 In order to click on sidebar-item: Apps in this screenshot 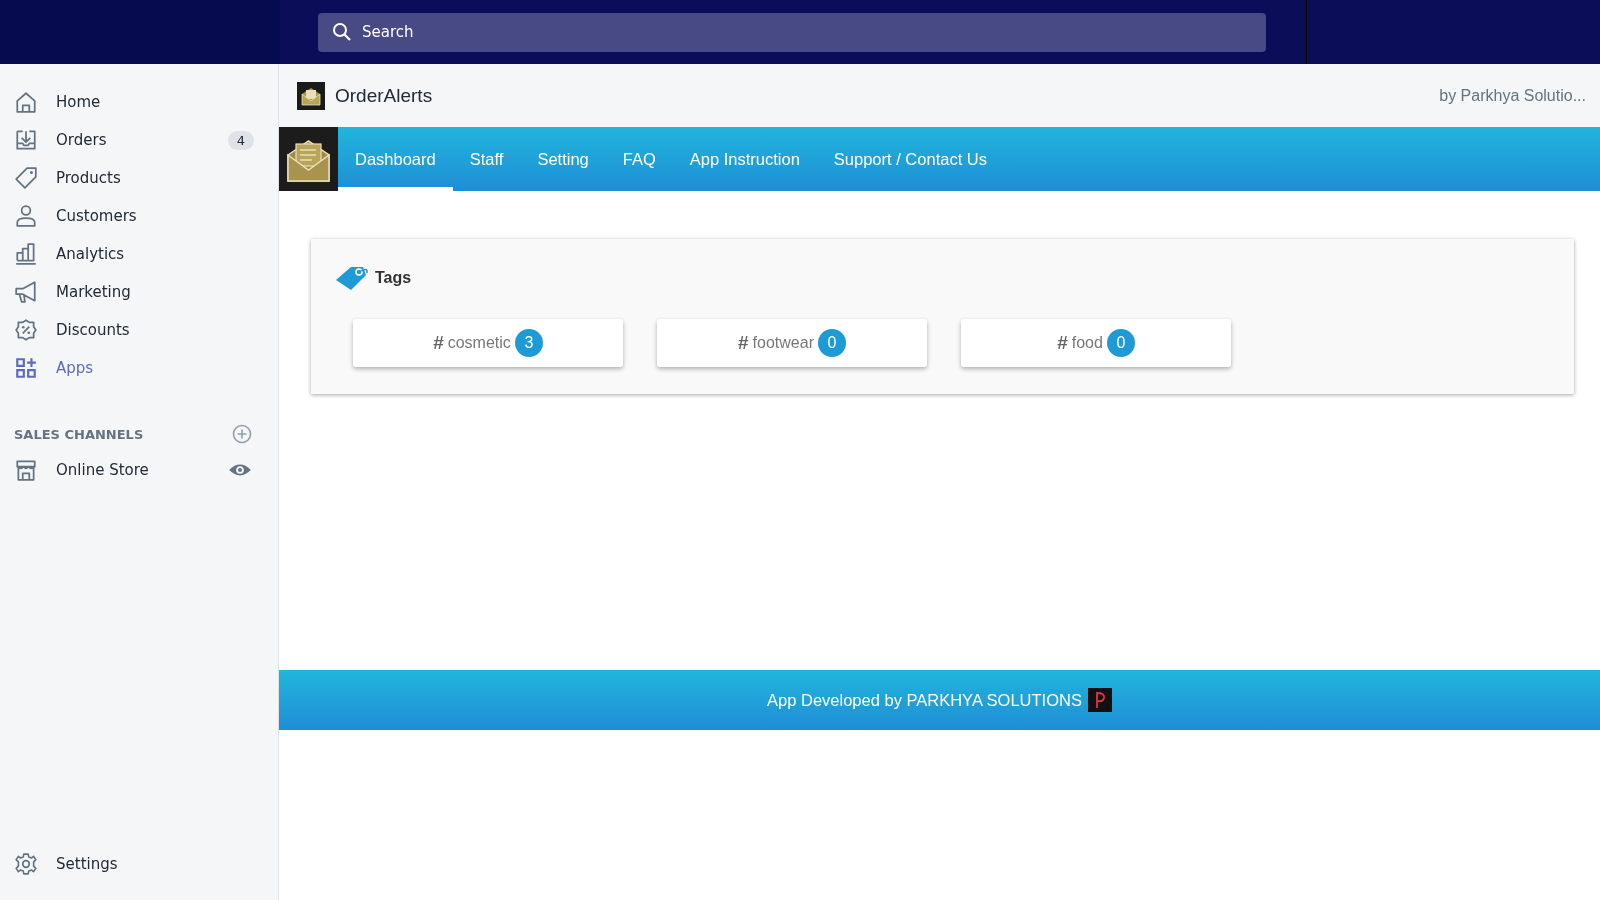, I will do `click(139, 368)`.